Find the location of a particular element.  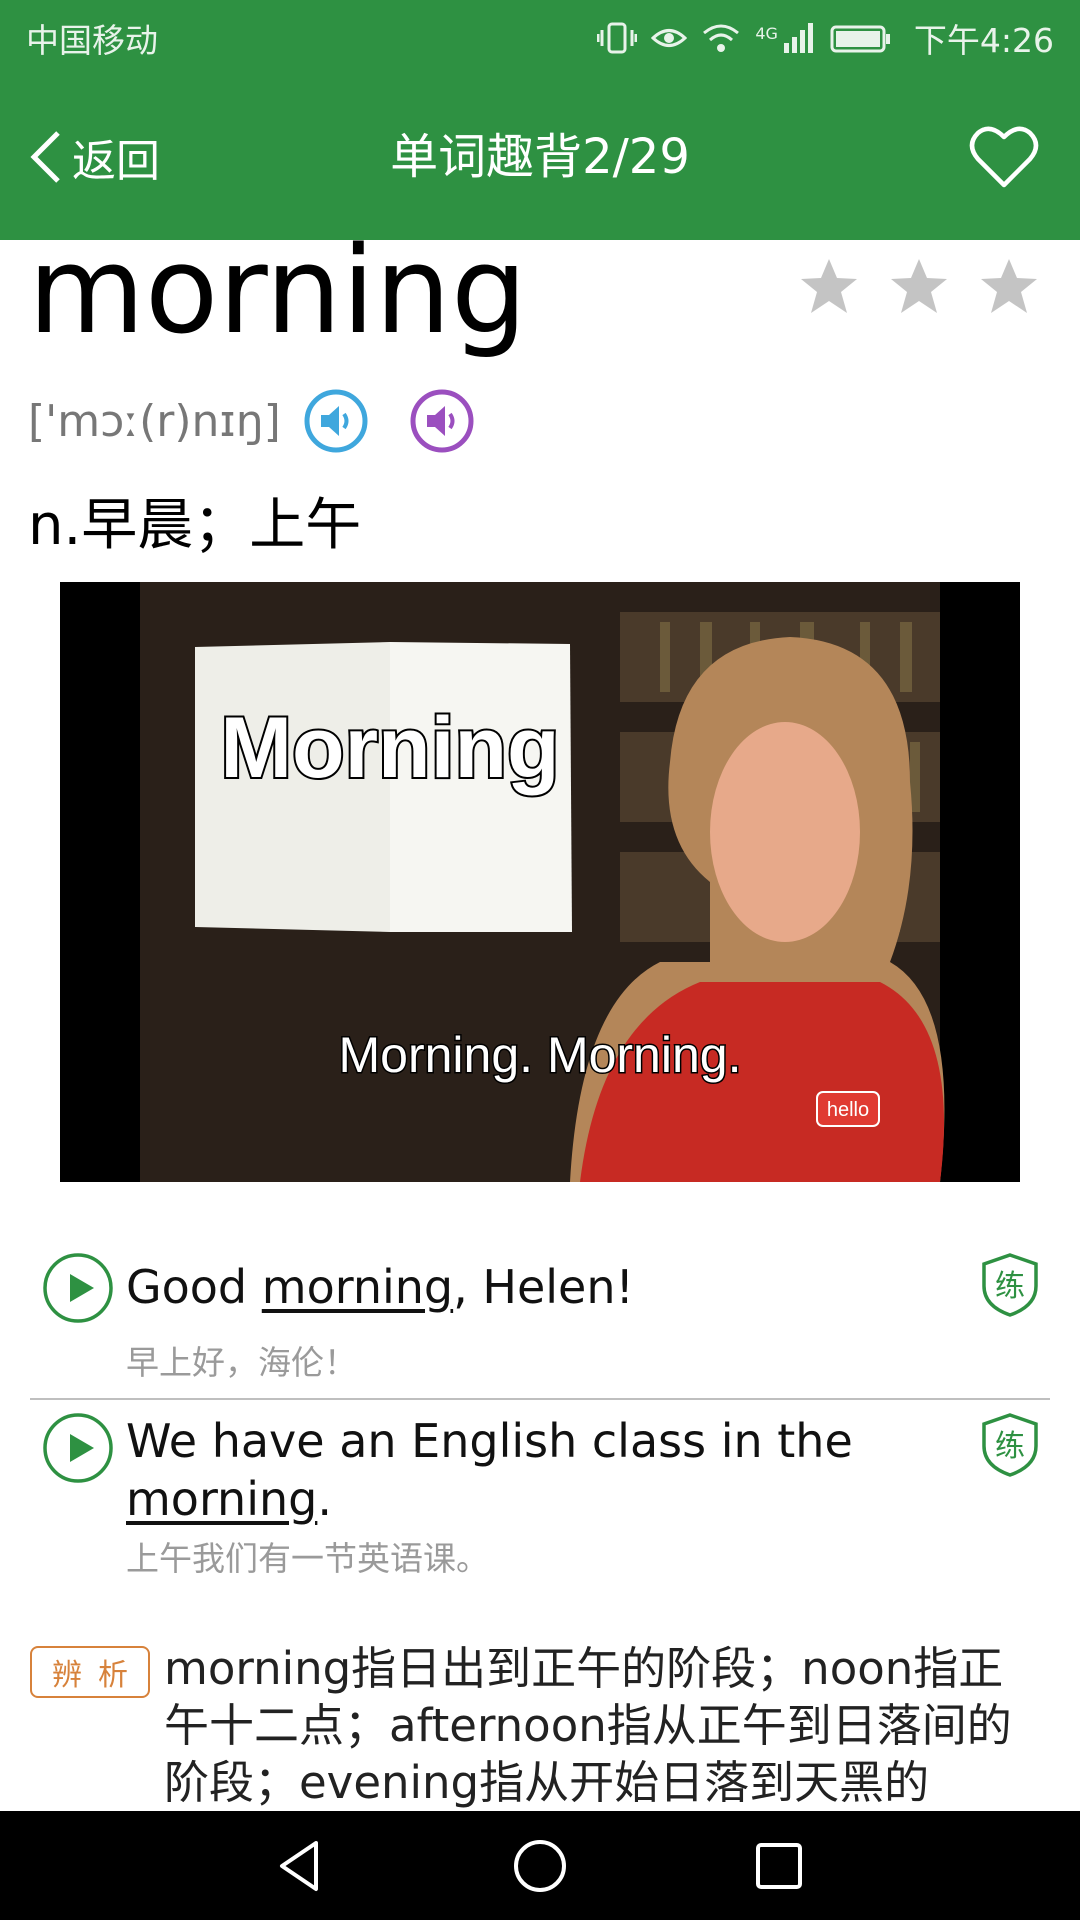

network-type: 4G is located at coordinates (766, 33).